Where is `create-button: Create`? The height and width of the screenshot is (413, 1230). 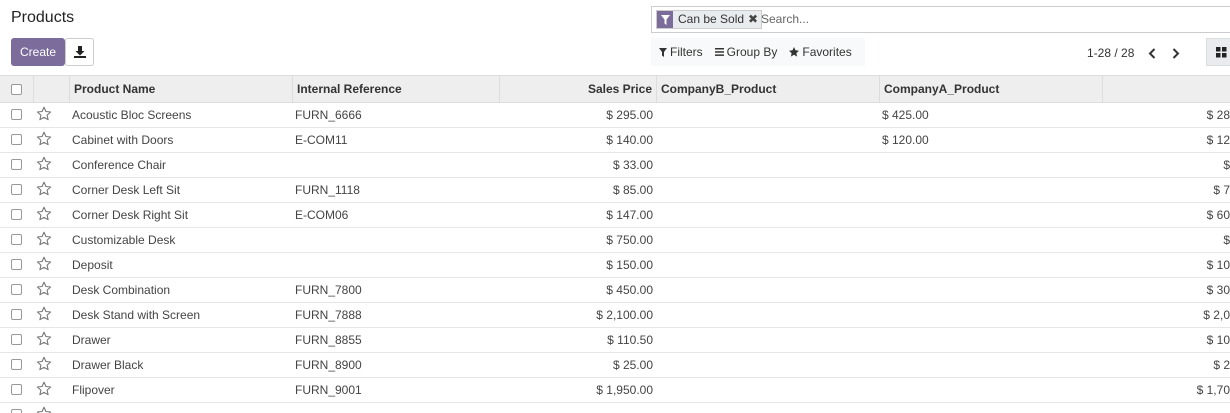 create-button: Create is located at coordinates (38, 52).